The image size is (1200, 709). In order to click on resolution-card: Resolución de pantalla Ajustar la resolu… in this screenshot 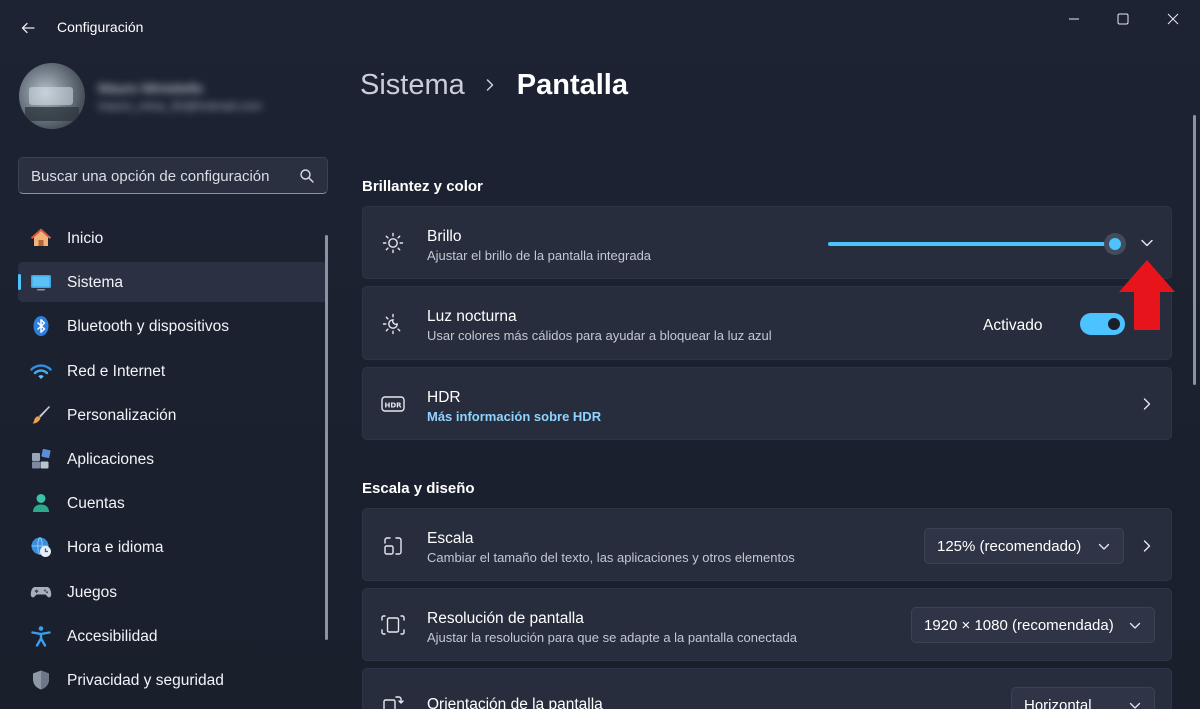, I will do `click(767, 624)`.